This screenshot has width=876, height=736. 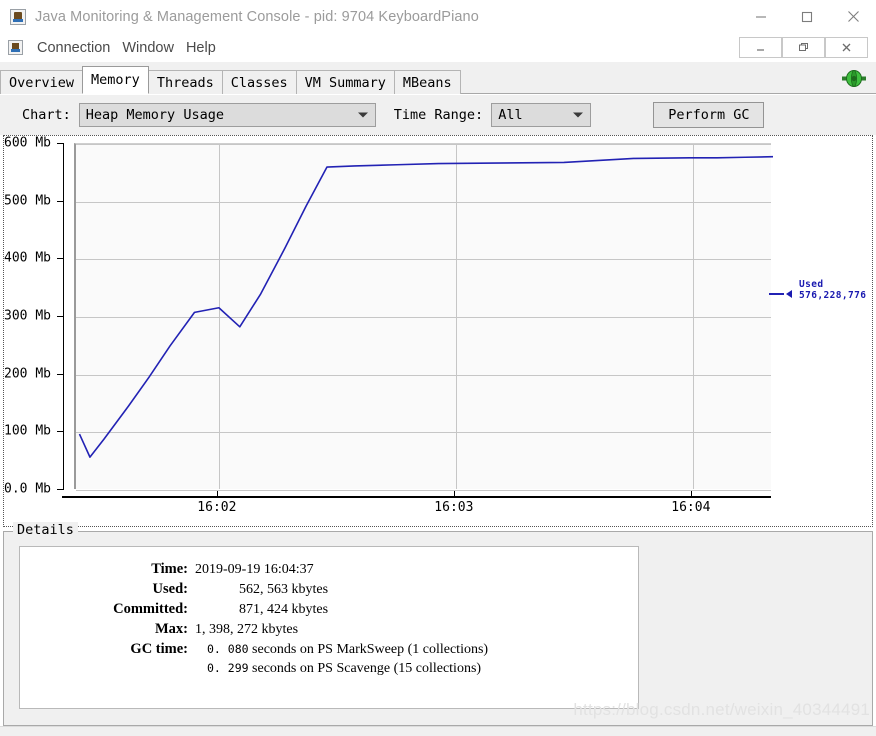 I want to click on details-row-label: Time:, so click(x=169, y=569).